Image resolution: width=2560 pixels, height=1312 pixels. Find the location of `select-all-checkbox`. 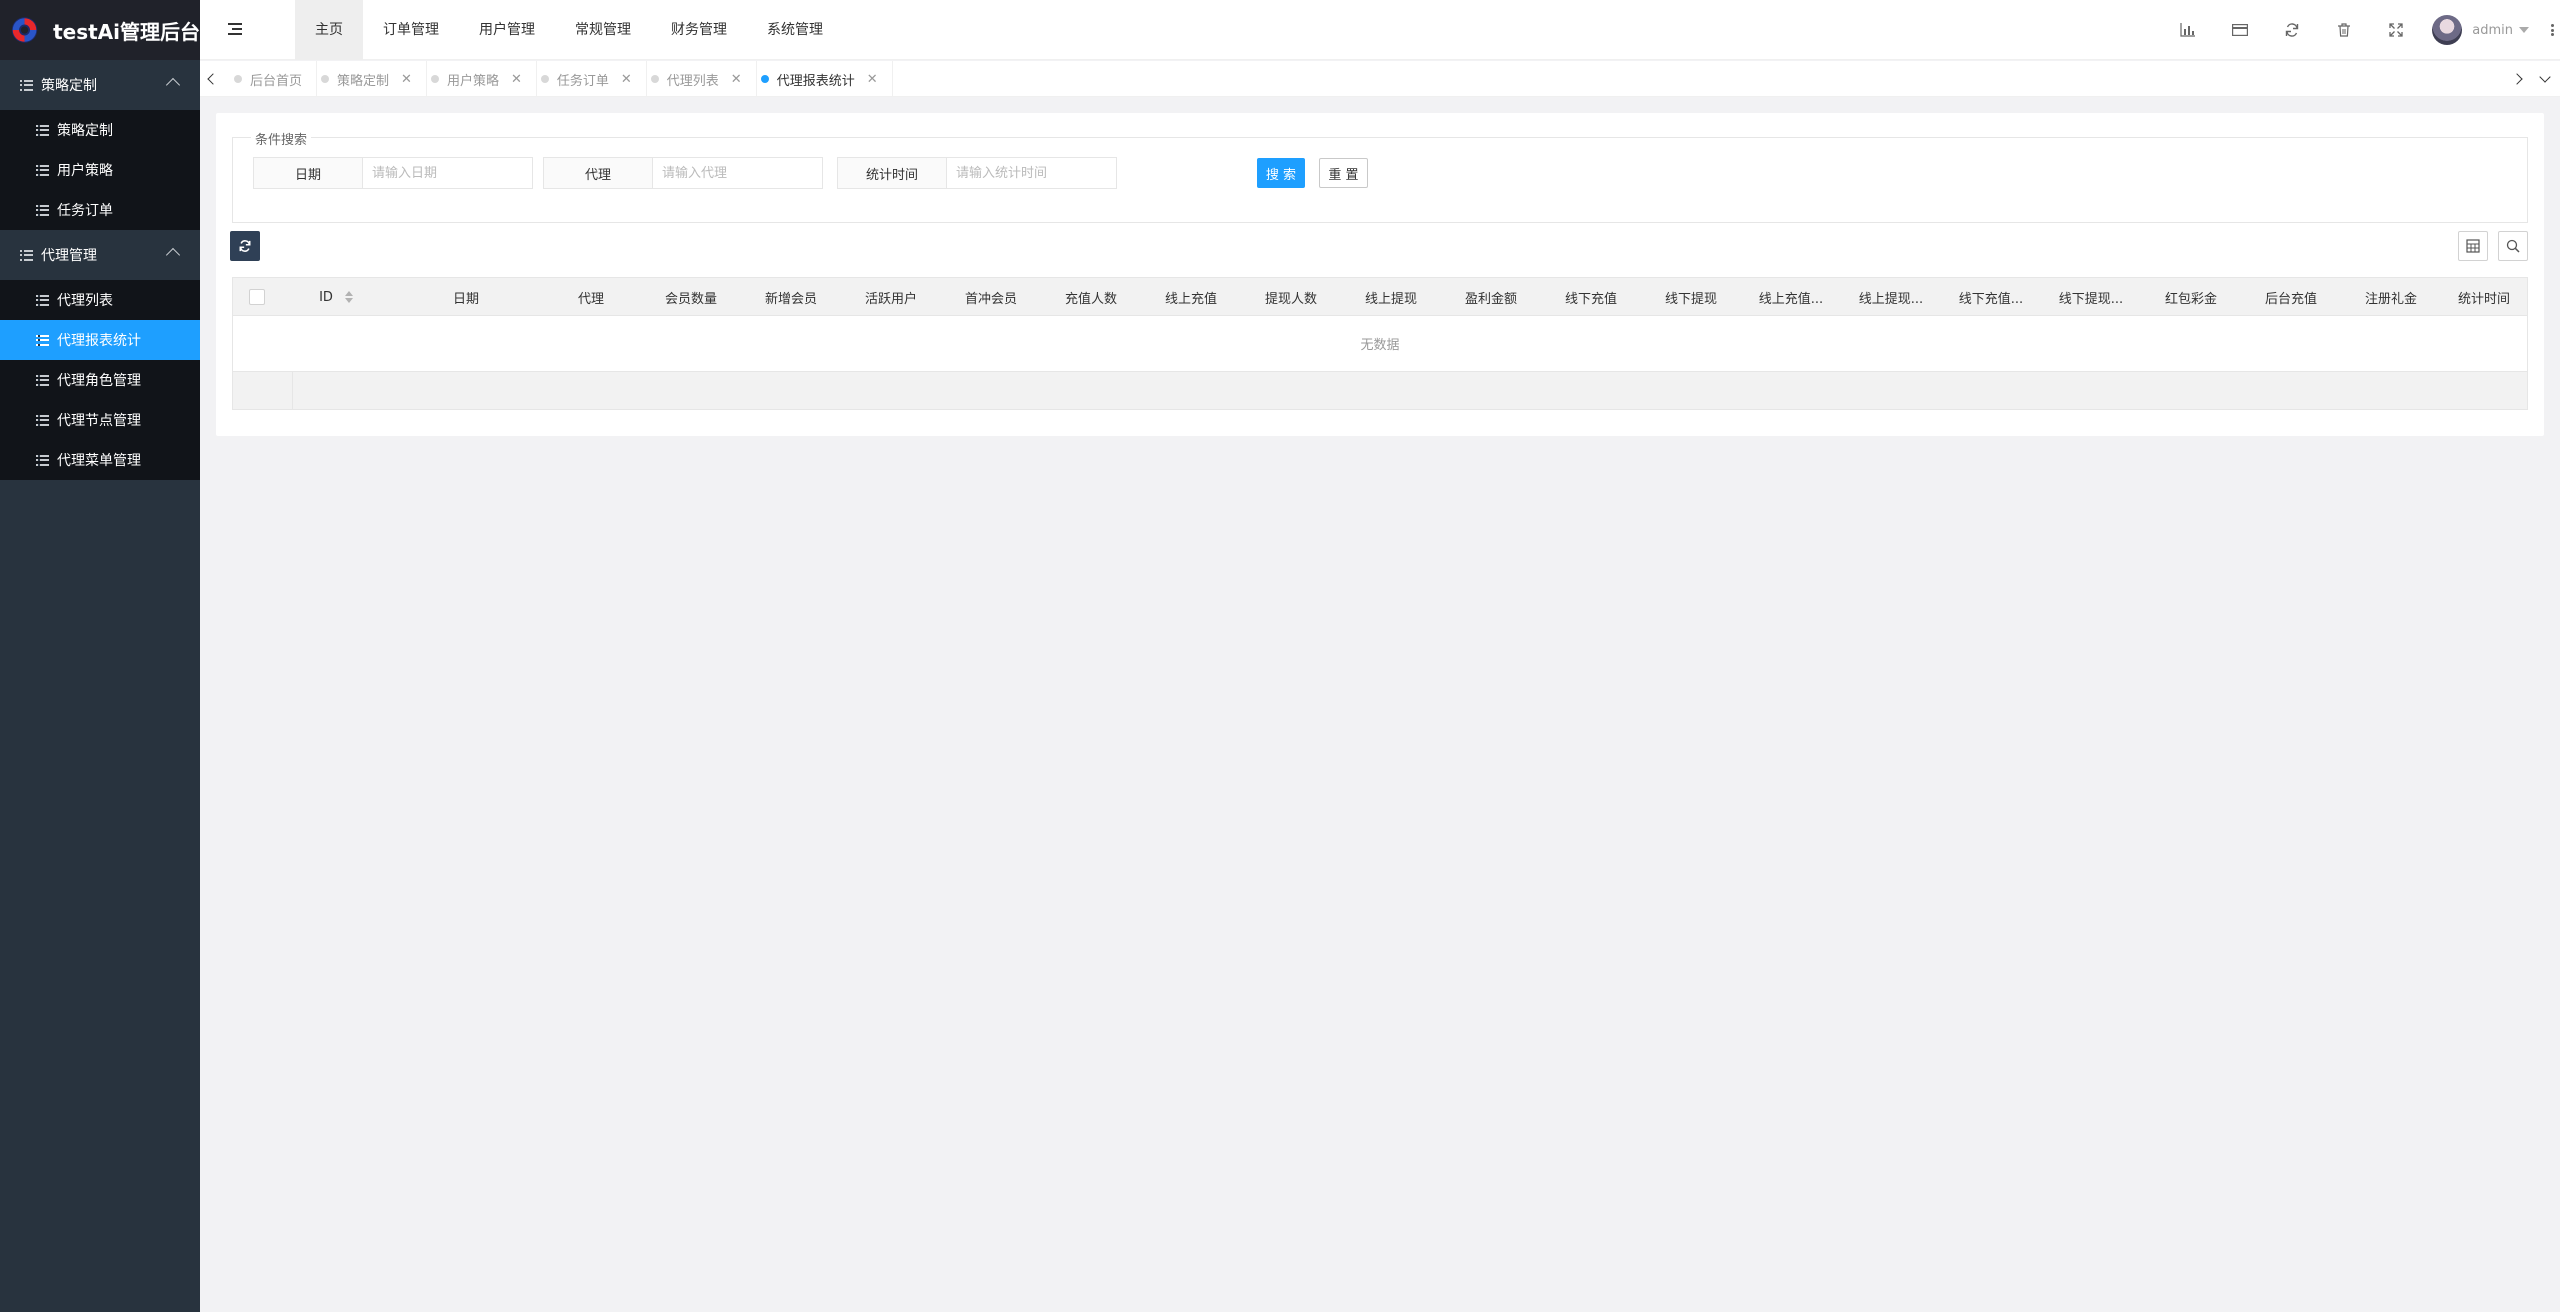

select-all-checkbox is located at coordinates (257, 297).